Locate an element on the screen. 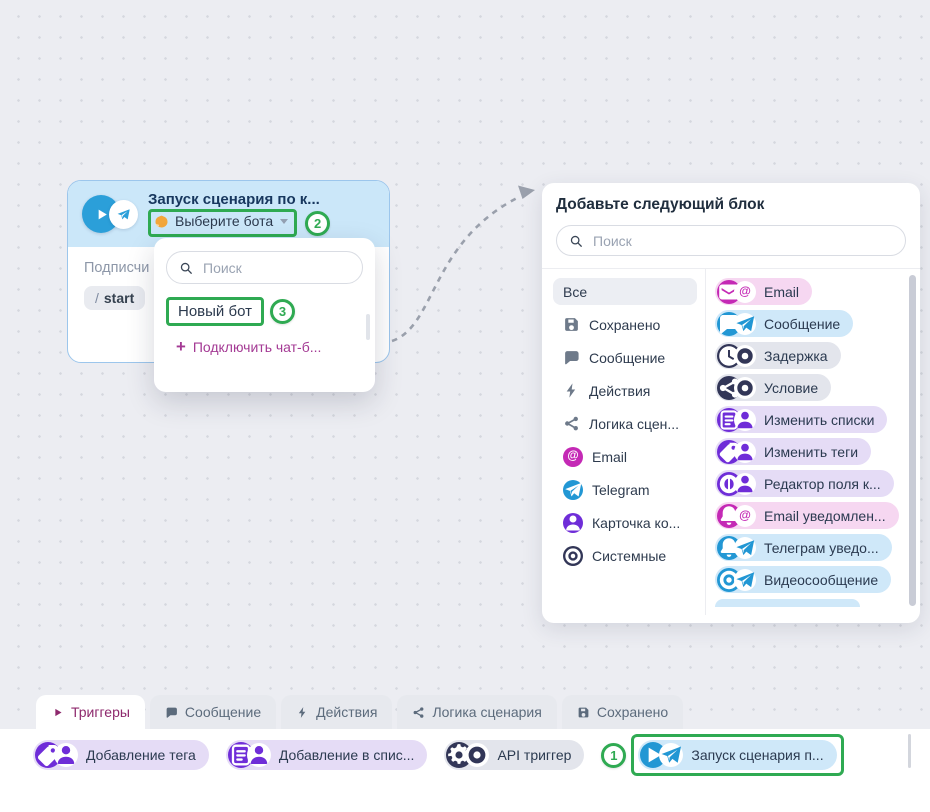 This screenshot has width=930, height=812. step-highlight-box: API триггер is located at coordinates (514, 755).